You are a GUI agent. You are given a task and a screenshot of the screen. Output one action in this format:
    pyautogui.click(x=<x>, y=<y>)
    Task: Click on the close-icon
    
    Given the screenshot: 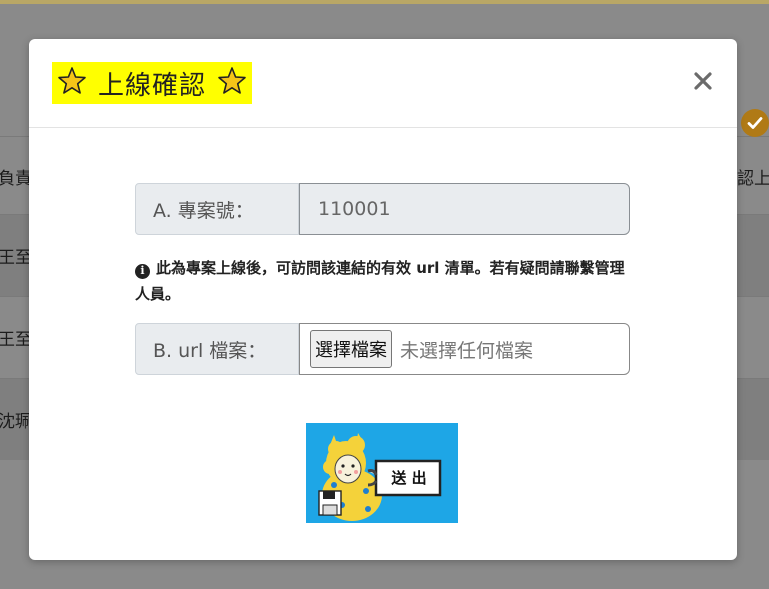 What is the action you would take?
    pyautogui.click(x=703, y=81)
    